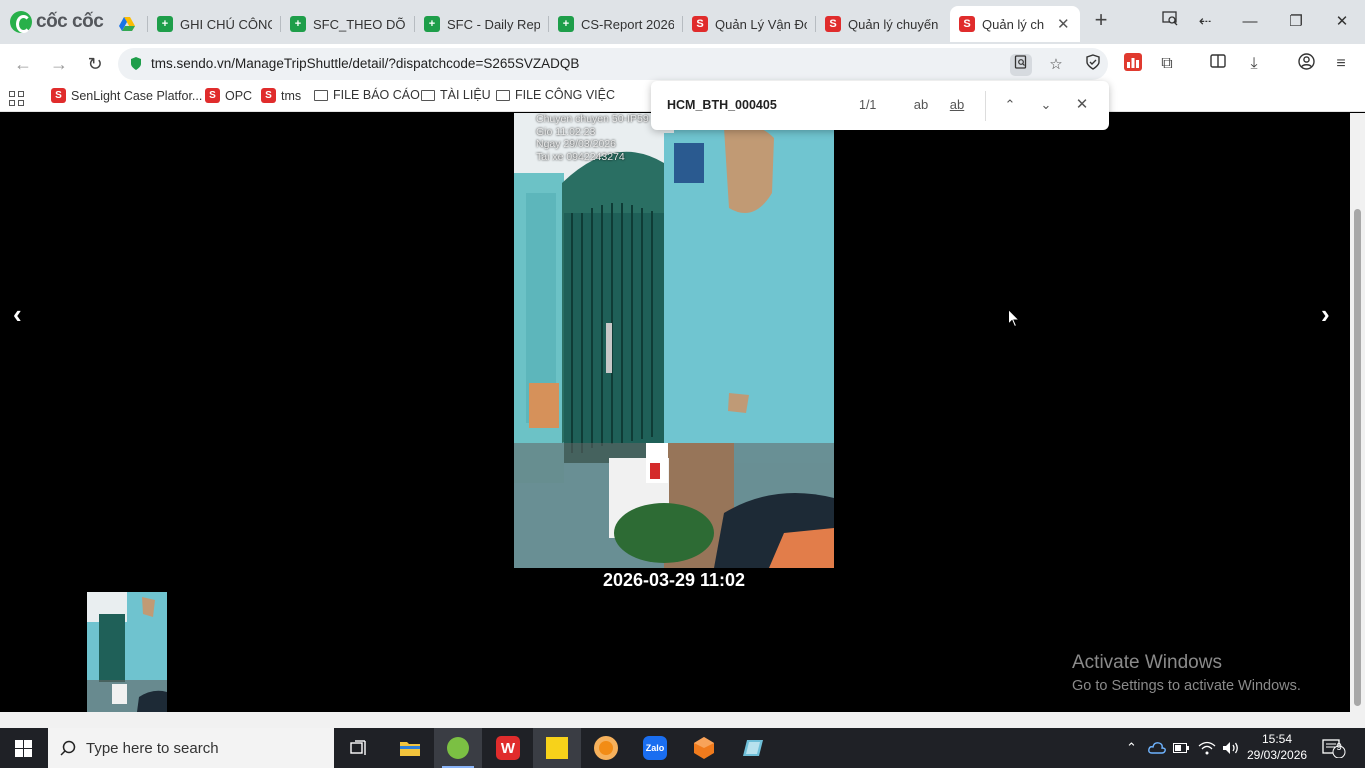 The height and width of the screenshot is (768, 1365). I want to click on apps-grid-icon, so click(16, 98).